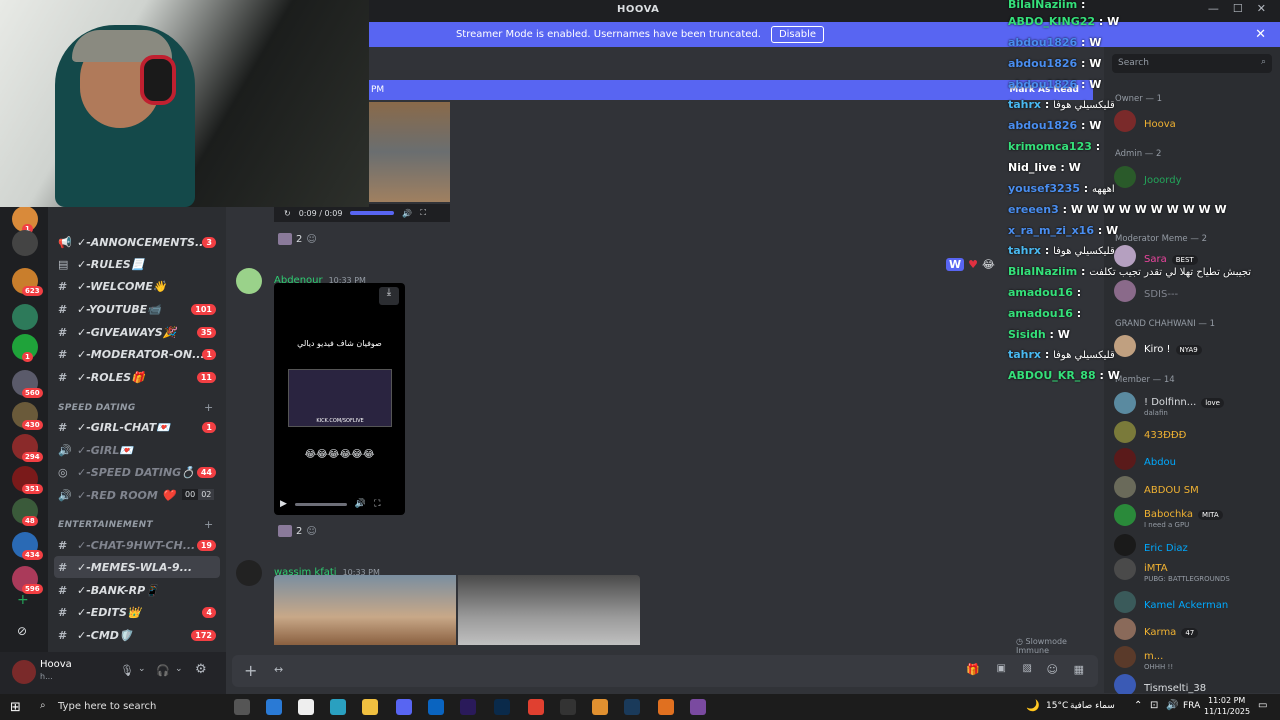  Describe the element at coordinates (138, 545) in the screenshot. I see `channel-item: # ✓-CHAT-9HWT-CH... 19` at that location.